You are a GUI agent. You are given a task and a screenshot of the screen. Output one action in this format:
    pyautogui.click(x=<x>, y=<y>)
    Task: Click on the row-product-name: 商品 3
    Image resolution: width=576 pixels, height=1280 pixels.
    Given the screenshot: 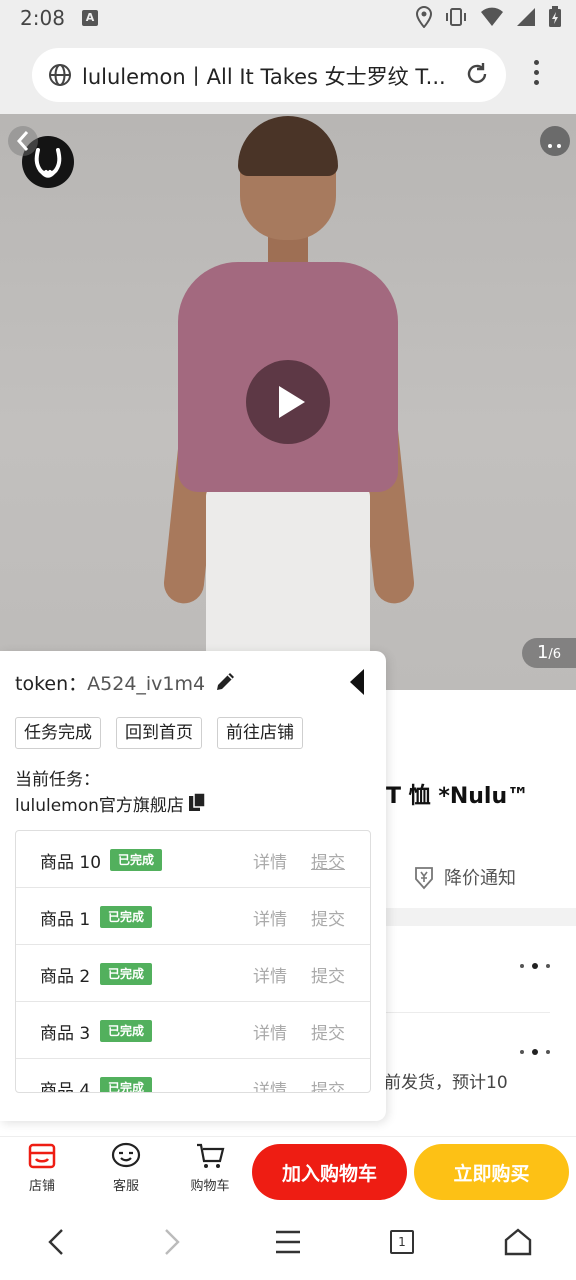 What is the action you would take?
    pyautogui.click(x=65, y=1034)
    